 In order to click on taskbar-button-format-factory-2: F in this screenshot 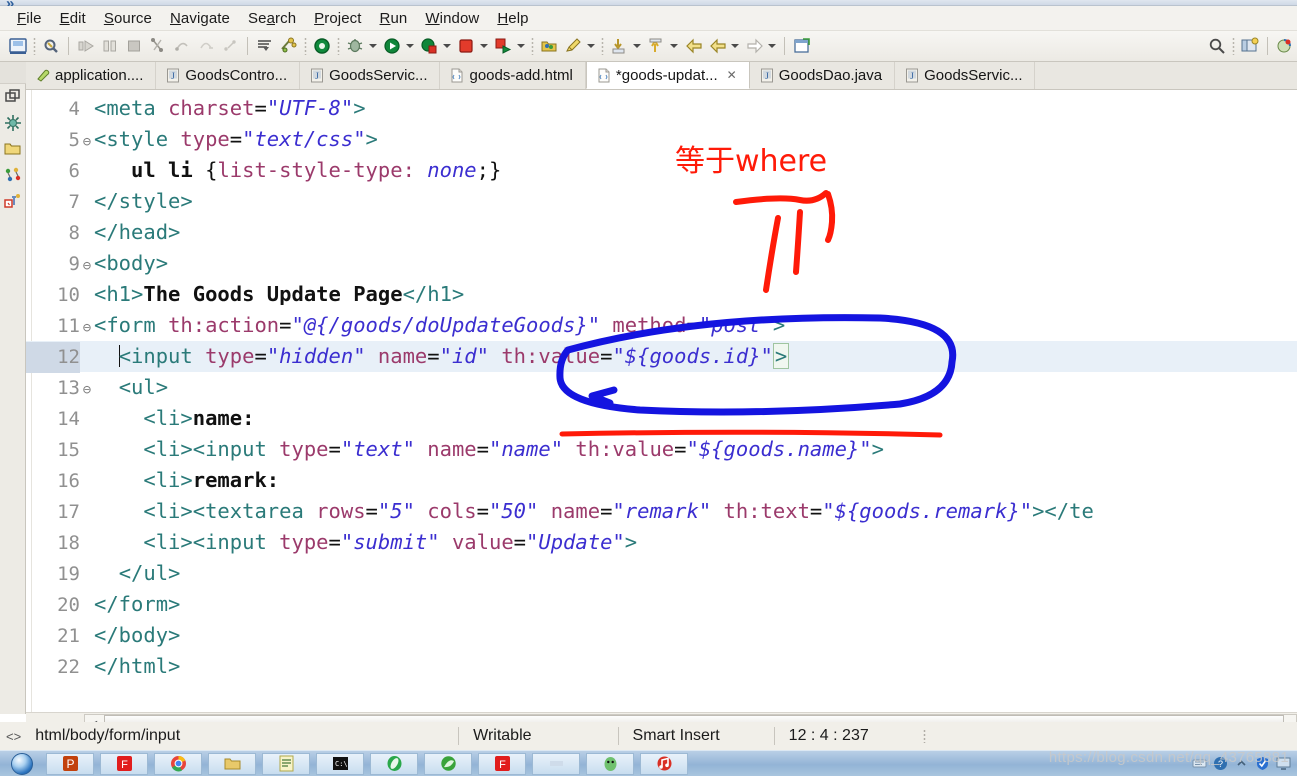, I will do `click(502, 763)`.